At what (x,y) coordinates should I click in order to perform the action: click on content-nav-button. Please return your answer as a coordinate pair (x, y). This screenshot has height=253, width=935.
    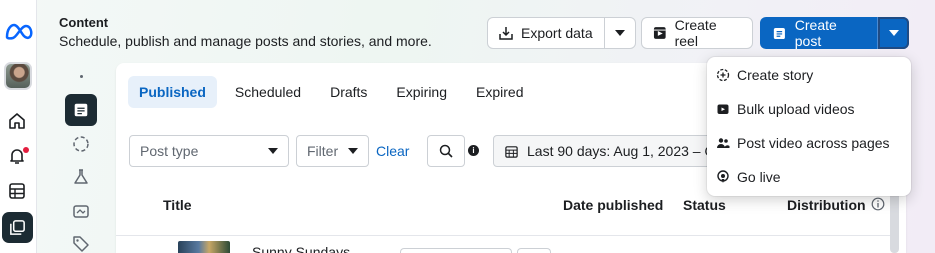
    Looking at the image, I should click on (17, 227).